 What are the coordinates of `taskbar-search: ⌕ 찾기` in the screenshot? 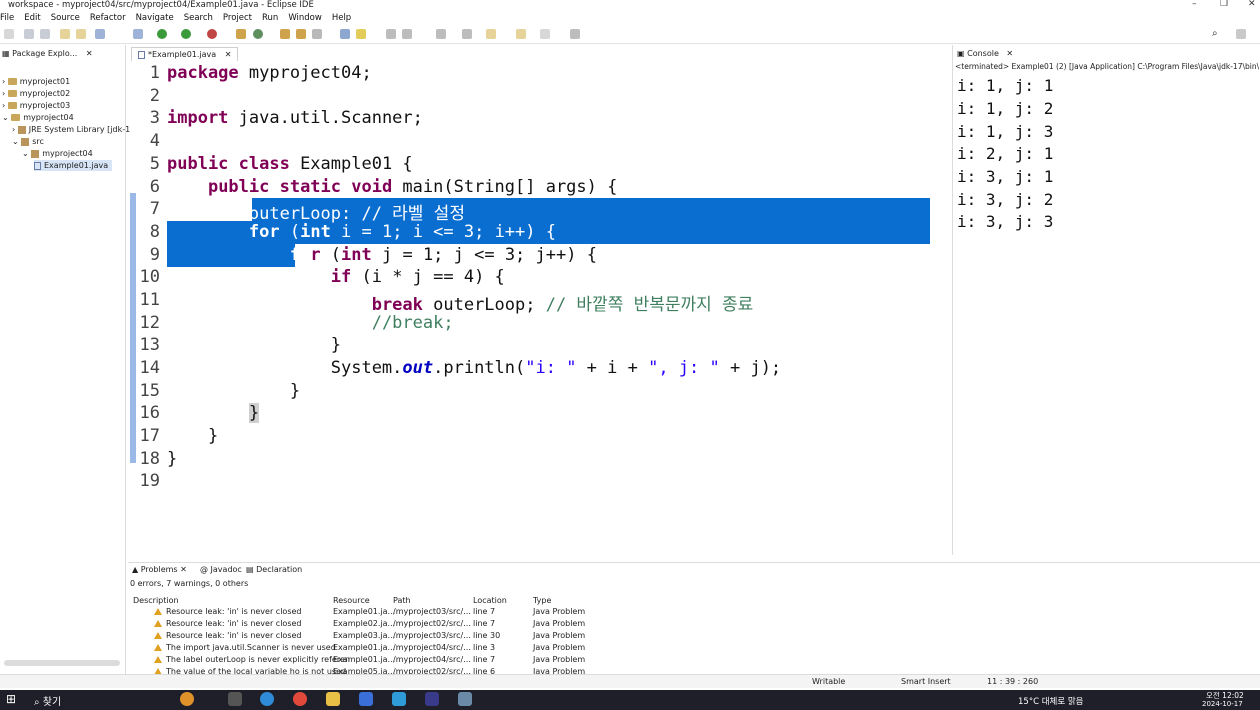 It's located at (47, 700).